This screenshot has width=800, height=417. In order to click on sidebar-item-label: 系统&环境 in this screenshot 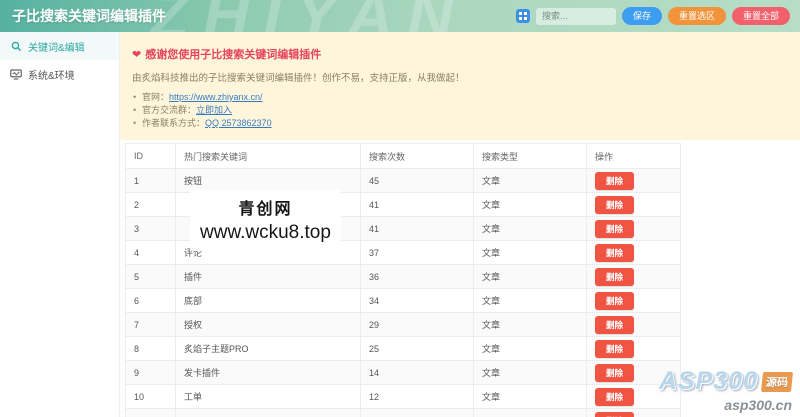, I will do `click(51, 76)`.